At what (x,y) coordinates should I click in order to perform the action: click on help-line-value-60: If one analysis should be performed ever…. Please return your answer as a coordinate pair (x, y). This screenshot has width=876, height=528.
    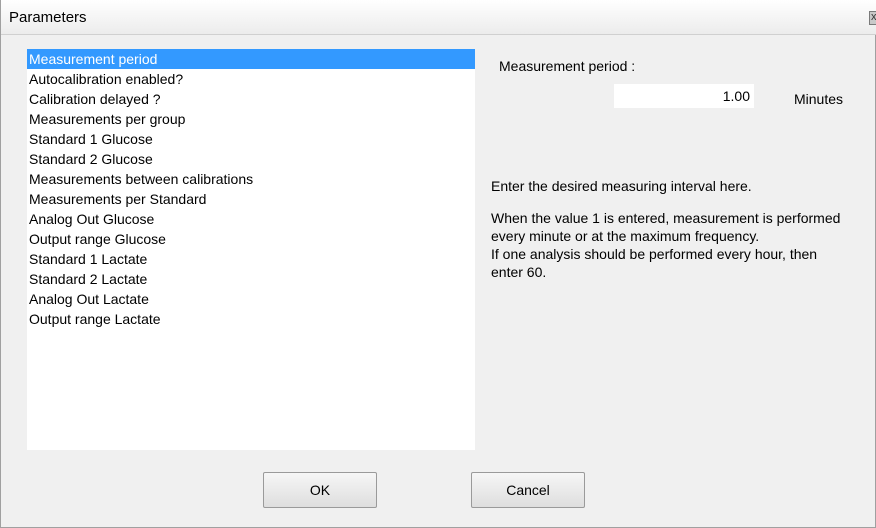
    Looking at the image, I should click on (654, 263).